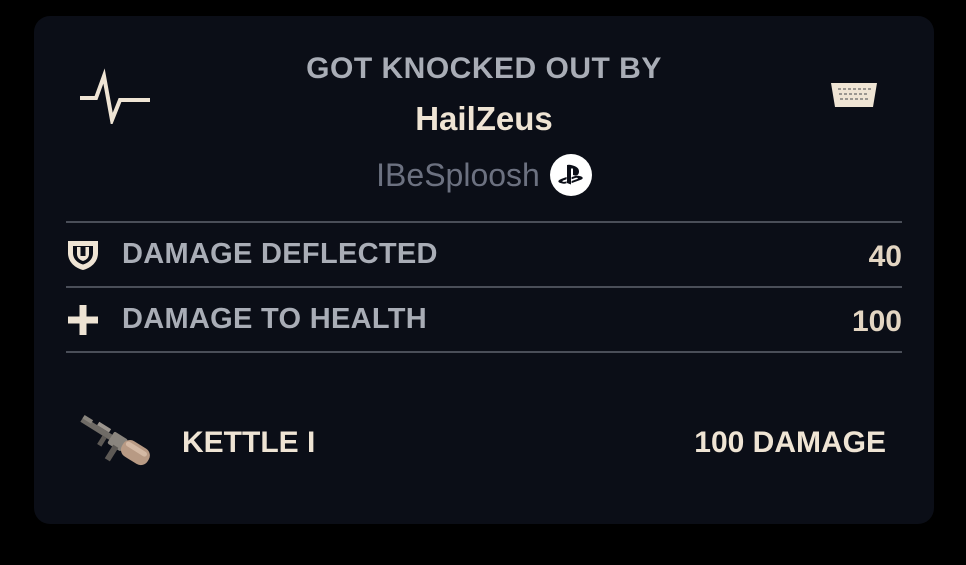  What do you see at coordinates (885, 256) in the screenshot?
I see `stat-value: 40` at bounding box center [885, 256].